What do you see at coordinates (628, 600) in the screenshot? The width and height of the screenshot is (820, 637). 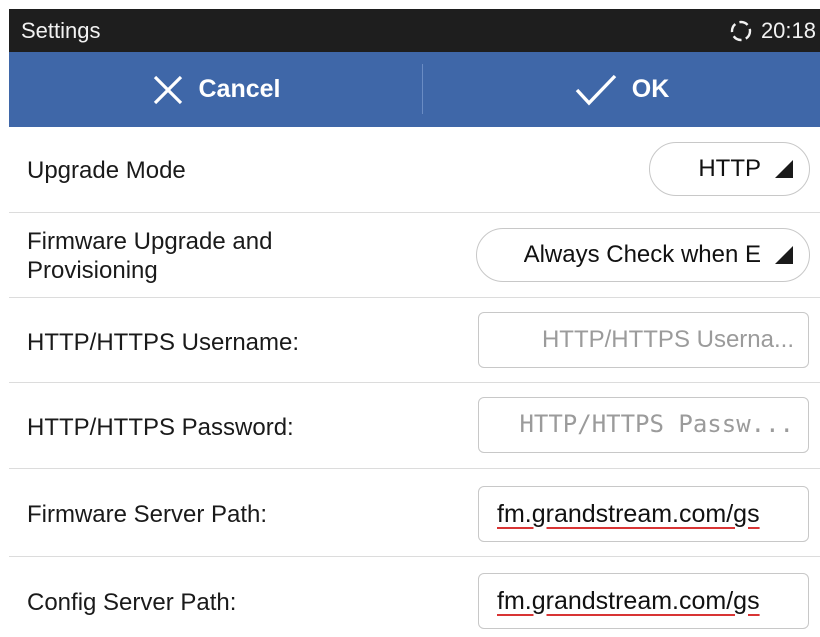 I see `config-path-value: fm.grandstream.com/gs` at bounding box center [628, 600].